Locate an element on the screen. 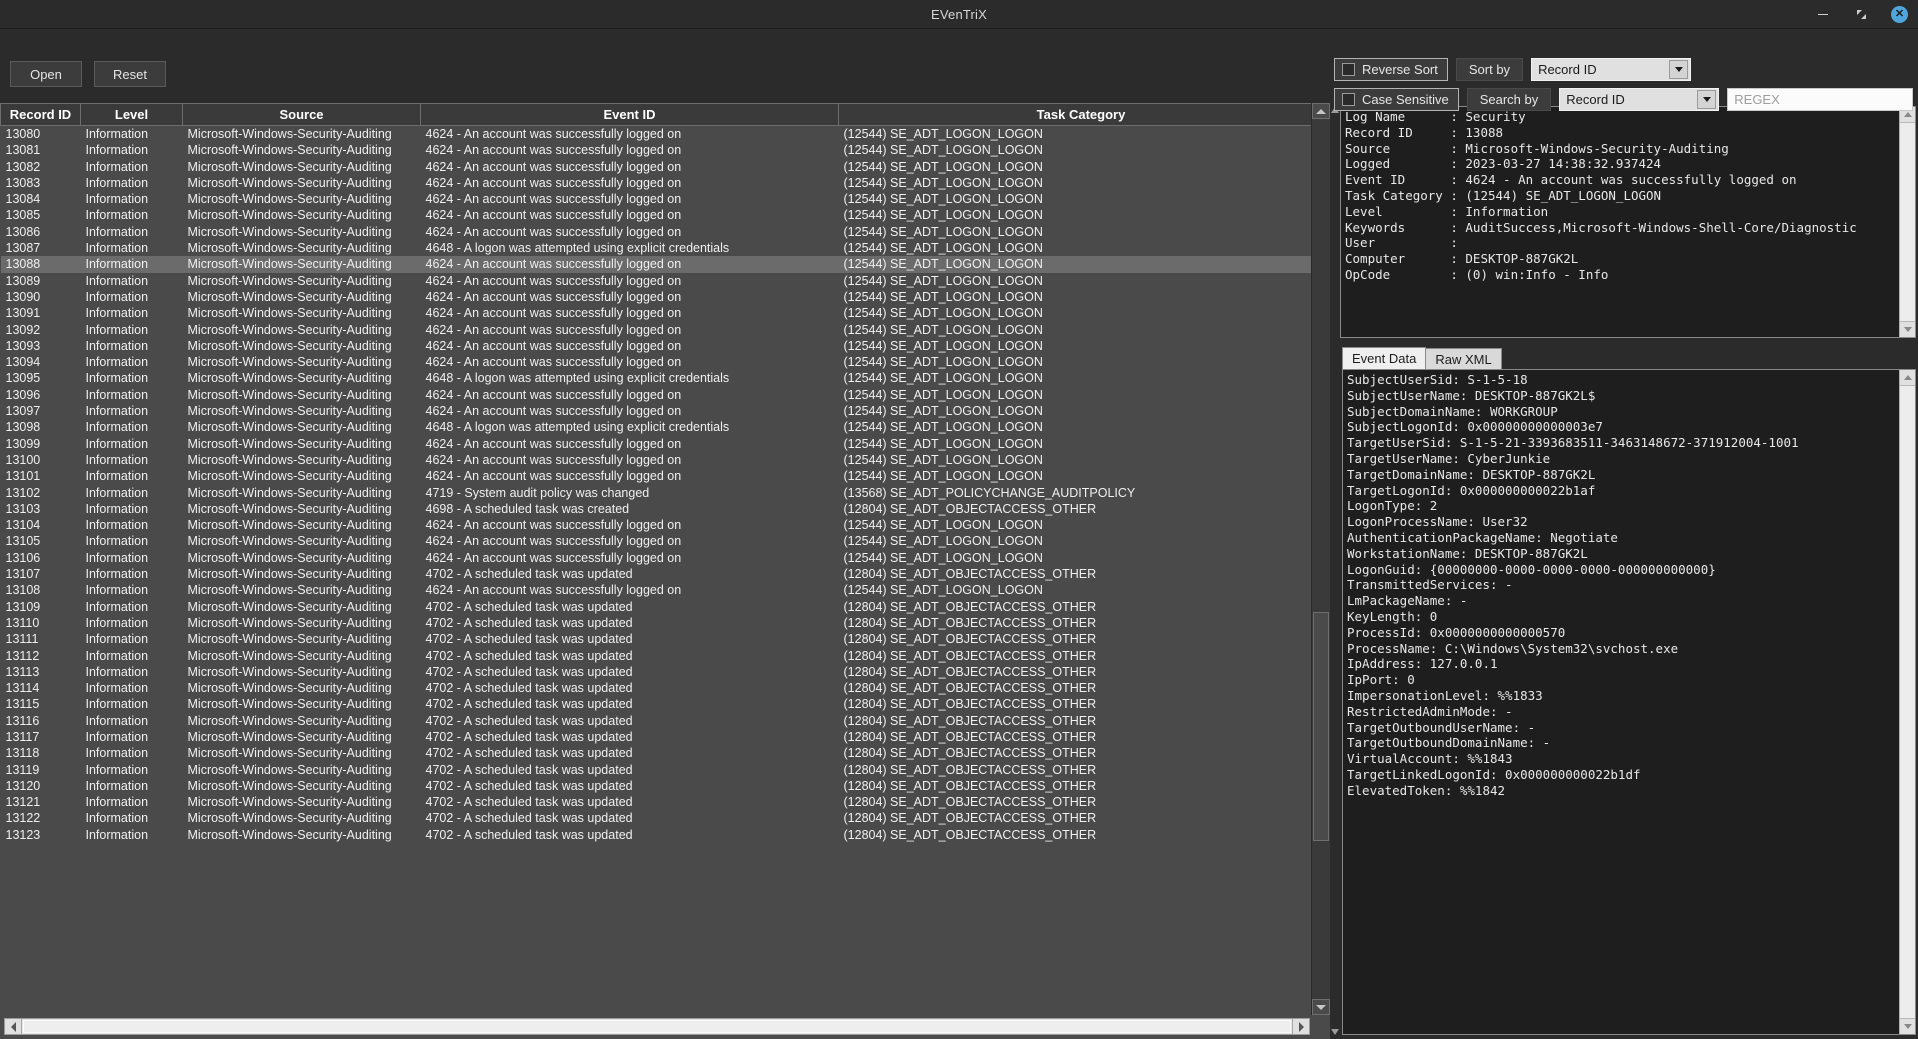 This screenshot has height=1039, width=1918. hscroll-thumb is located at coordinates (657, 1026).